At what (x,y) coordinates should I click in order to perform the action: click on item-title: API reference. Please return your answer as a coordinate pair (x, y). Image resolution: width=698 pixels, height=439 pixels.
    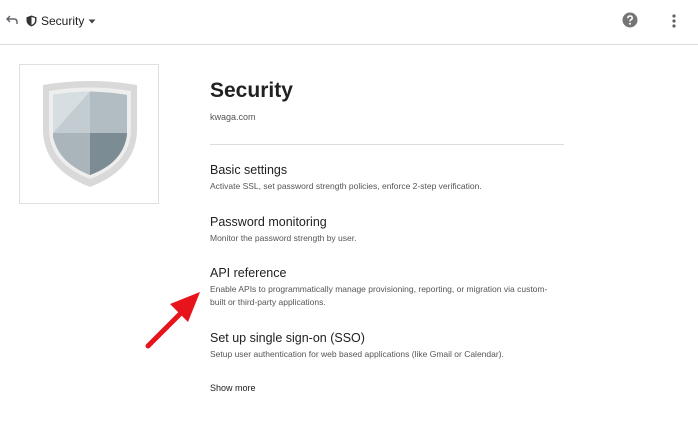
    Looking at the image, I should click on (248, 273).